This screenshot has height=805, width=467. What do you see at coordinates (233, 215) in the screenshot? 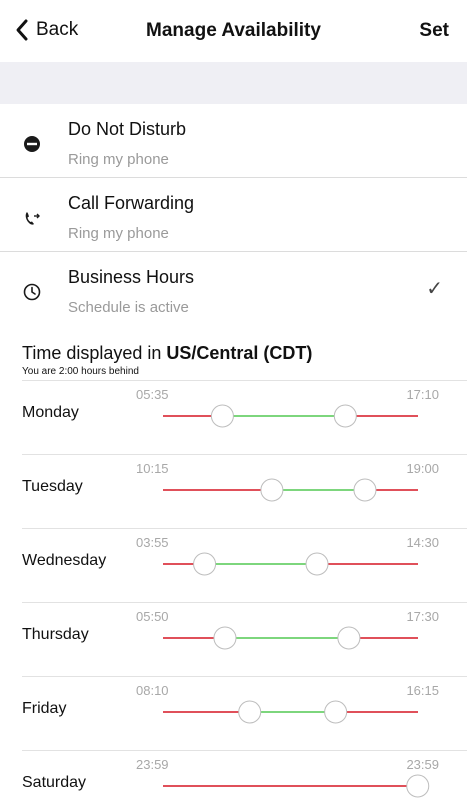
I see `option-call-forwarding: Call Forwarding Ring my phone` at bounding box center [233, 215].